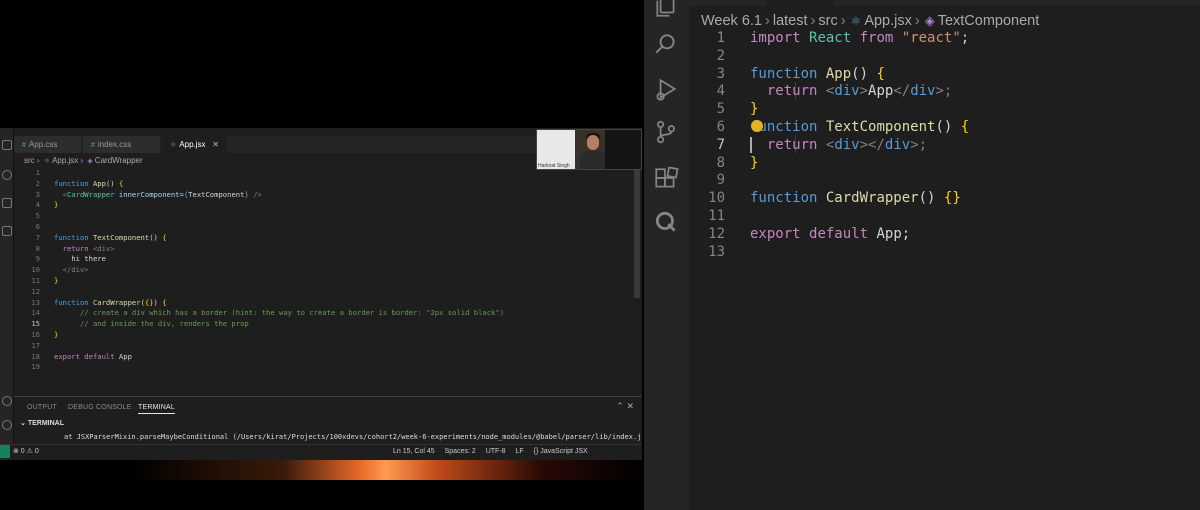  Describe the element at coordinates (64, 249) in the screenshot. I see `code-line: 8 return <div>` at that location.